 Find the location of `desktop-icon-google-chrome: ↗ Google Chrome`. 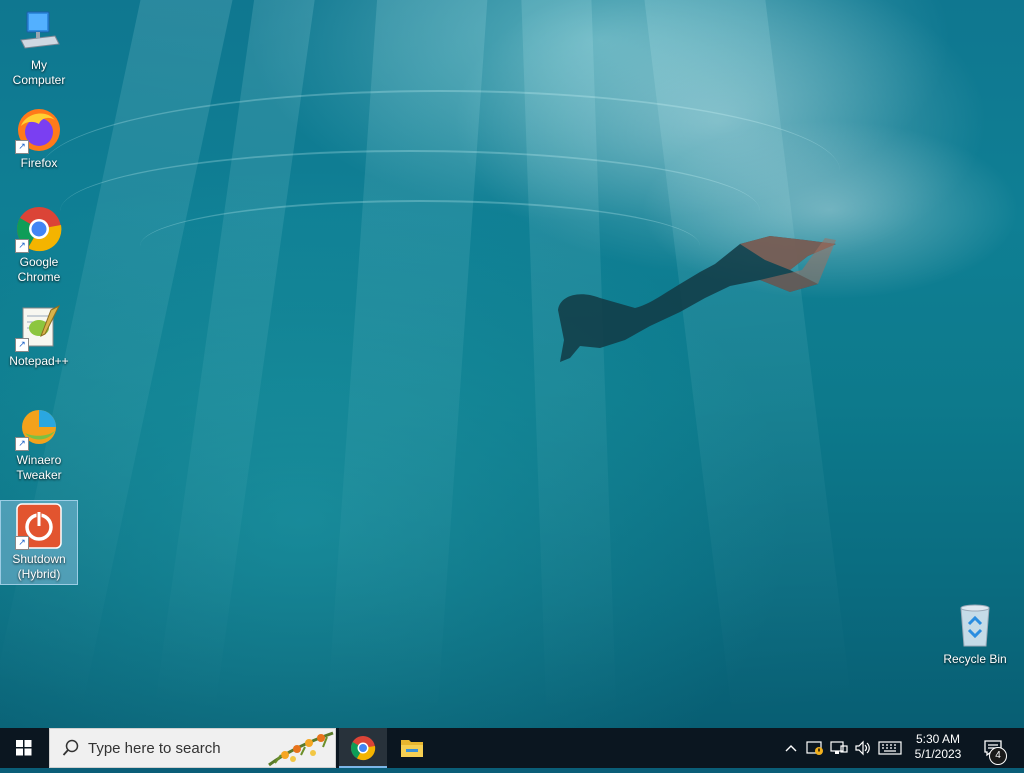

desktop-icon-google-chrome: ↗ Google Chrome is located at coordinates (39, 245).